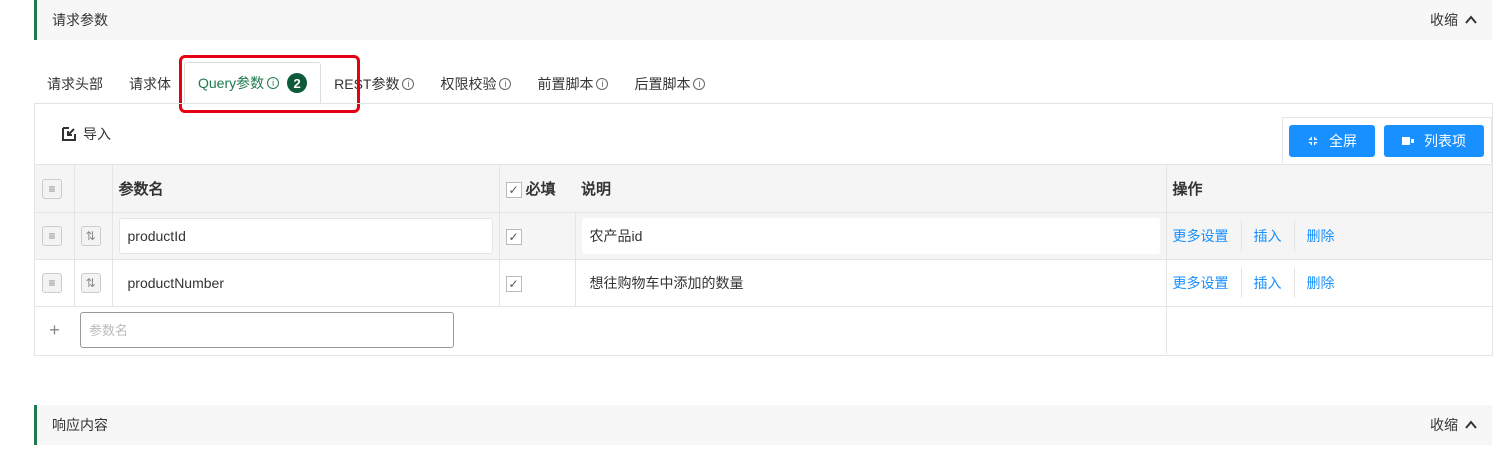 Image resolution: width=1509 pixels, height=449 pixels. I want to click on columns-label: 列表项, so click(1445, 141).